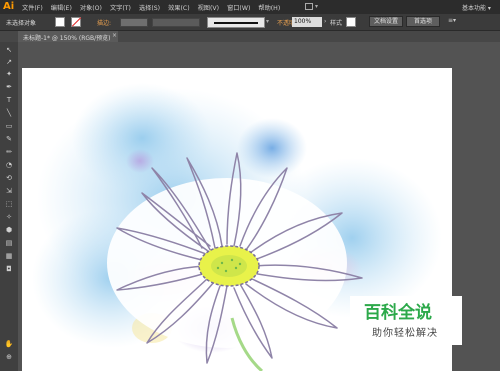 The width and height of the screenshot is (500, 371). What do you see at coordinates (9, 87) in the screenshot?
I see `pen-tool-icon: ✒` at bounding box center [9, 87].